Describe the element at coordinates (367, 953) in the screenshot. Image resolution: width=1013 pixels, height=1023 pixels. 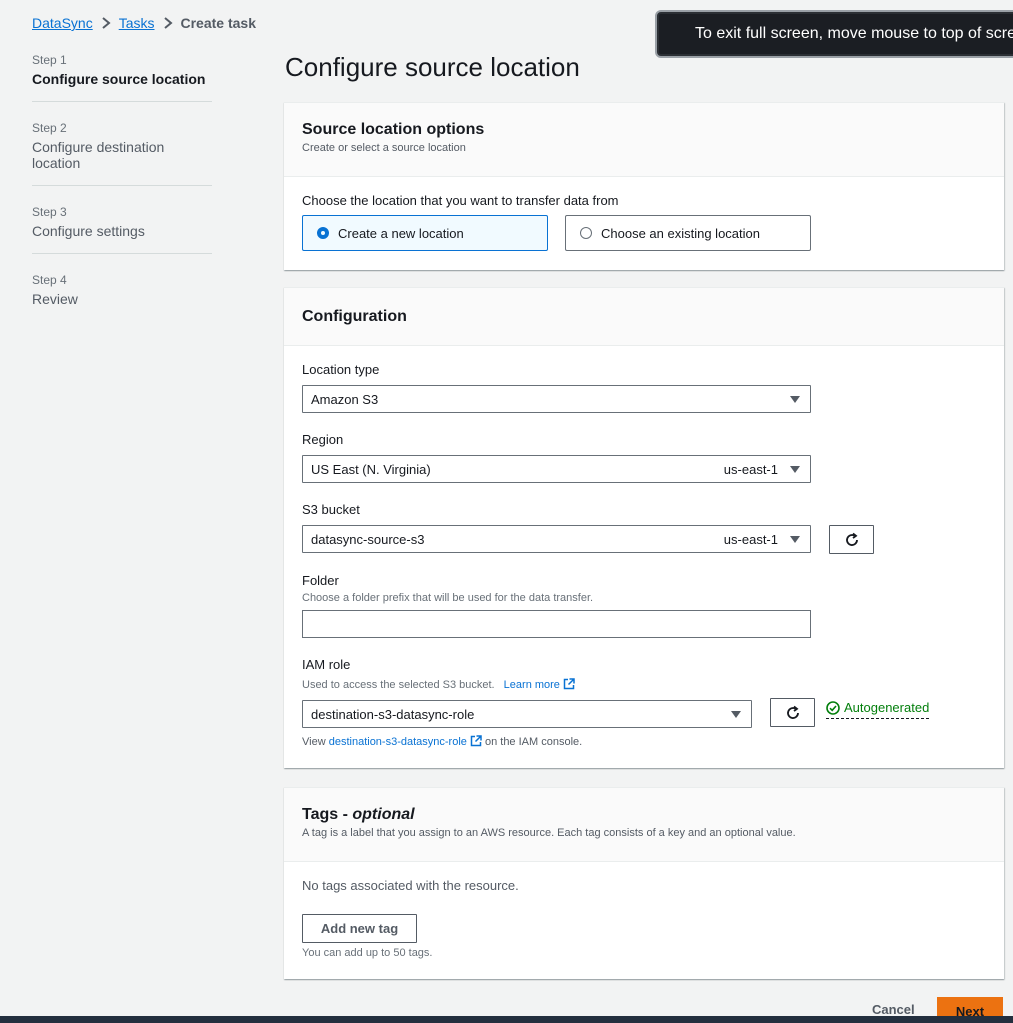
I see `tag-limit-note: You can add up to 50 tags.` at that location.